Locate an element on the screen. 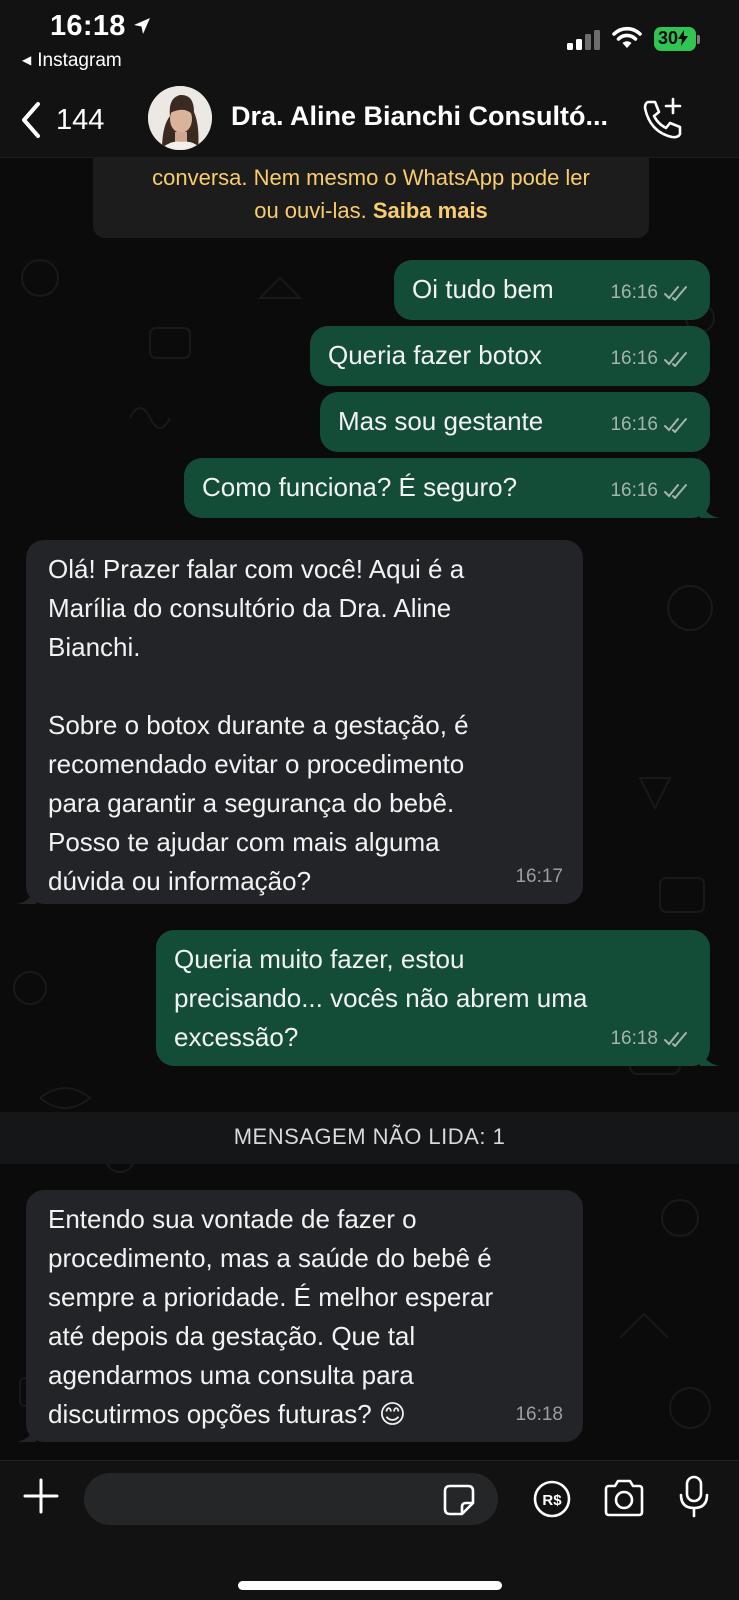 The image size is (739, 1600). svg-text: R$ is located at coordinates (552, 1500).